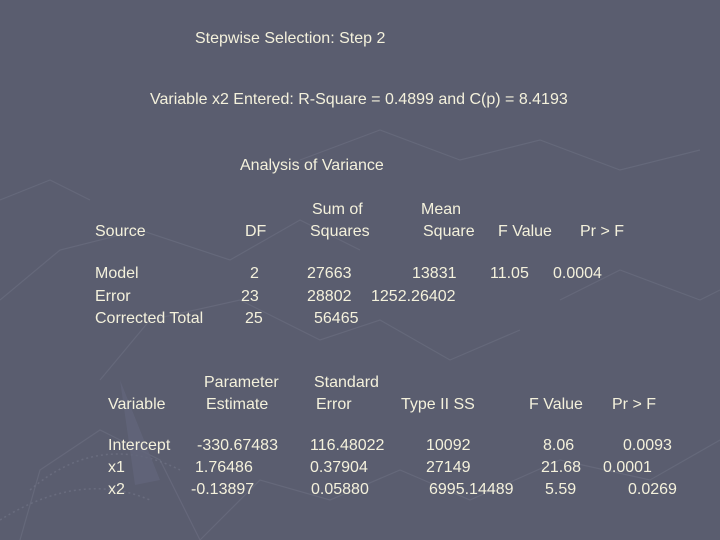 The width and height of the screenshot is (720, 540). I want to click on slide-title: Stepwise Selection: Step 2, so click(290, 38).